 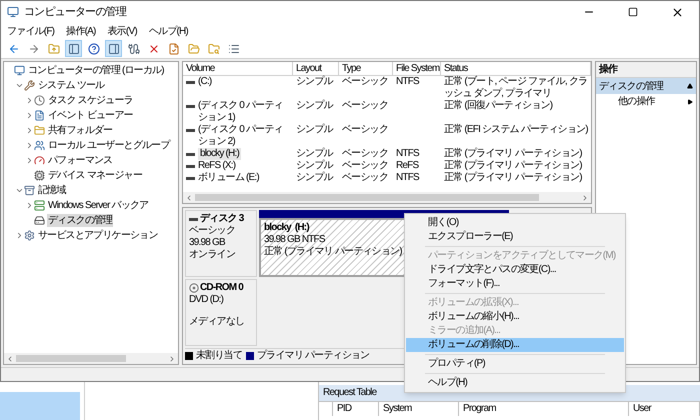 What do you see at coordinates (407, 178) in the screenshot?
I see `table-cell: NTFS` at bounding box center [407, 178].